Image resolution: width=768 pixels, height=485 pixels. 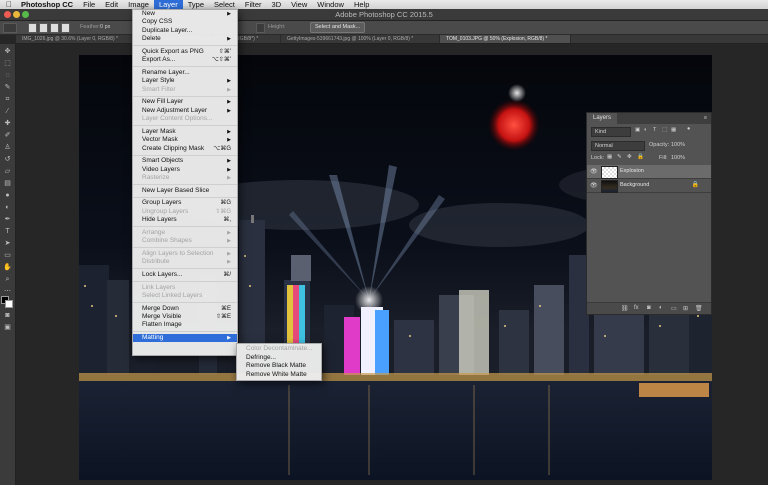 What do you see at coordinates (661, 308) in the screenshot?
I see `new-adjustment-layer-icon: ◐` at bounding box center [661, 308].